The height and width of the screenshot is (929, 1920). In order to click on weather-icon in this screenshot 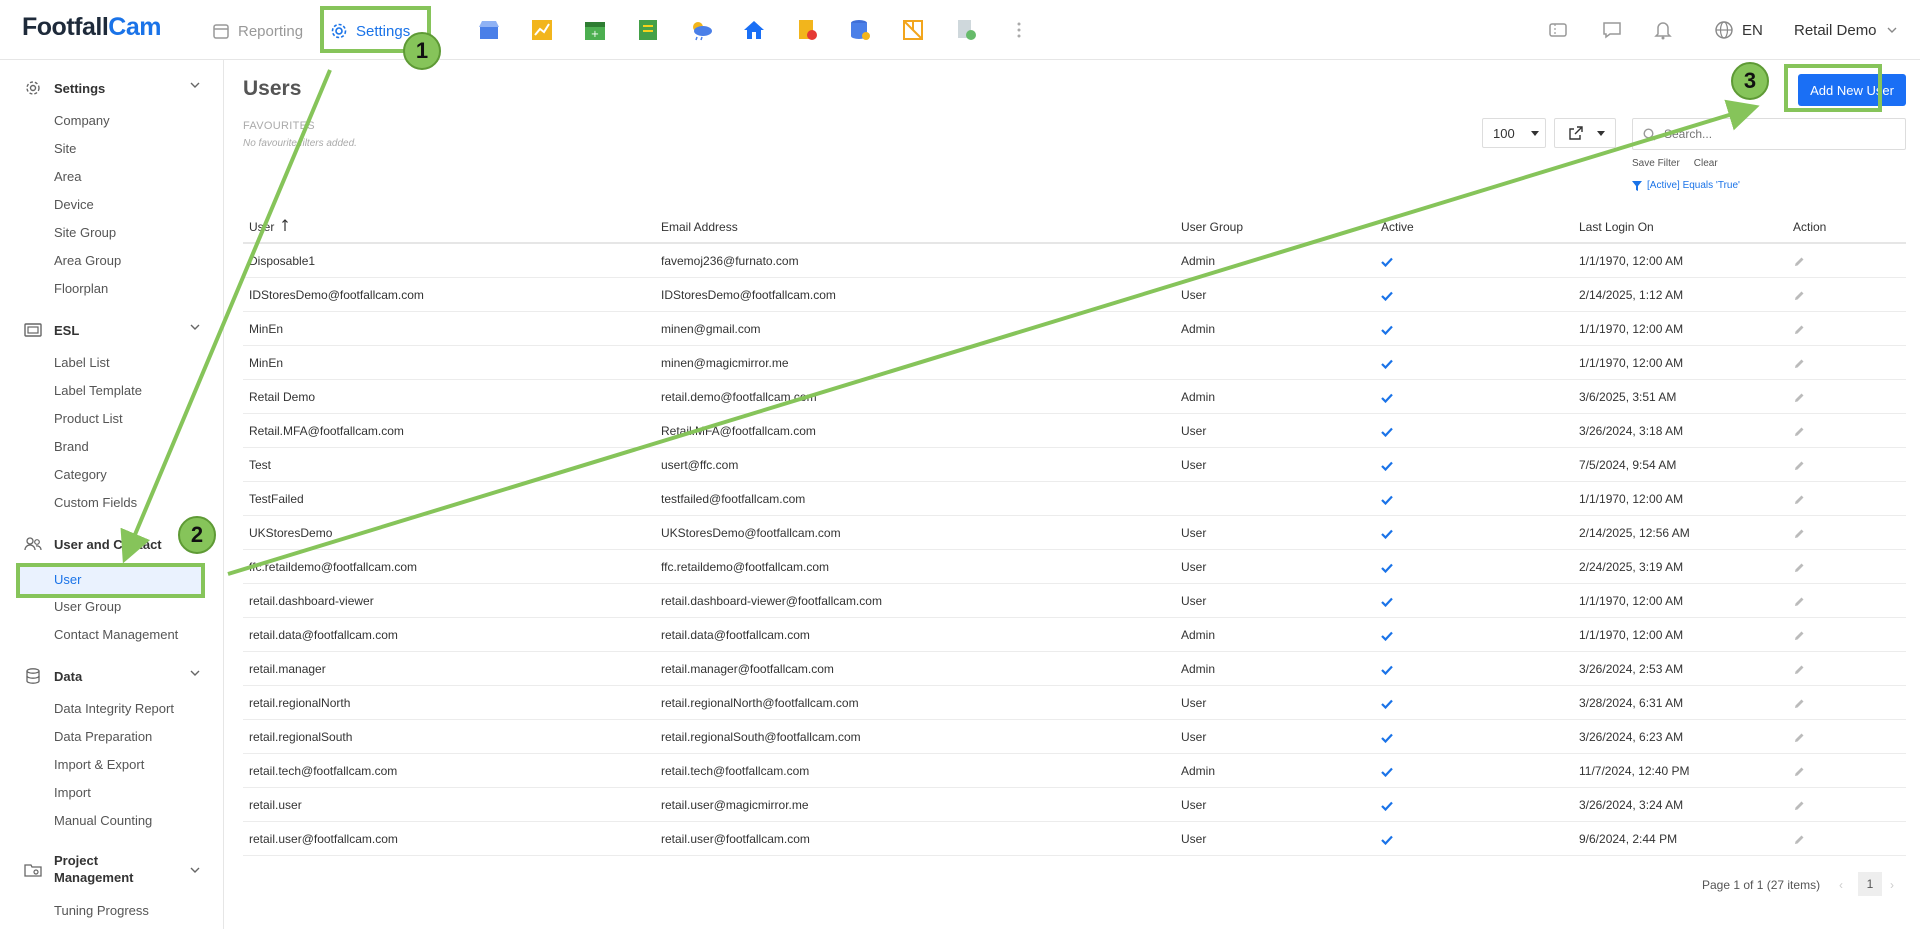, I will do `click(701, 30)`.